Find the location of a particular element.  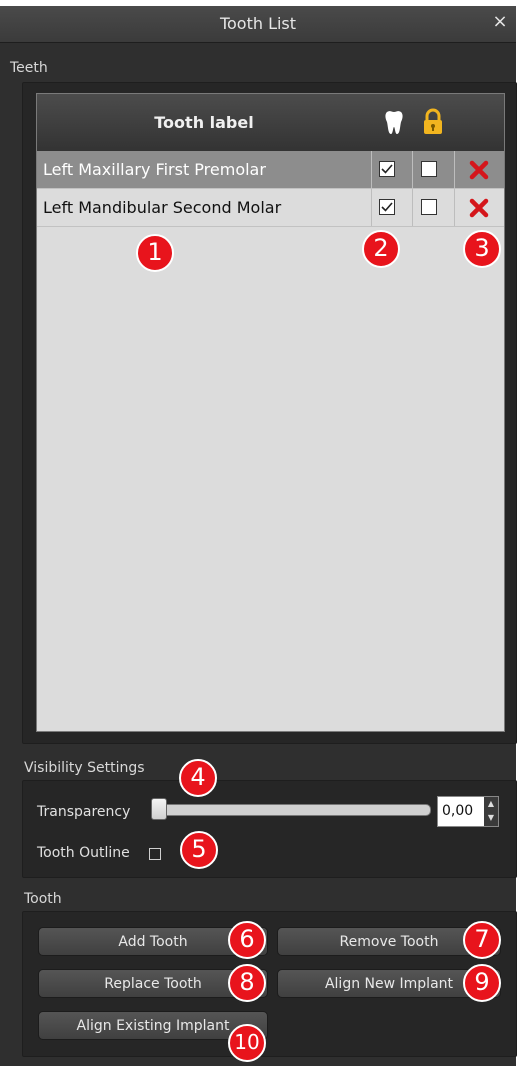

tooth-icon is located at coordinates (394, 122).